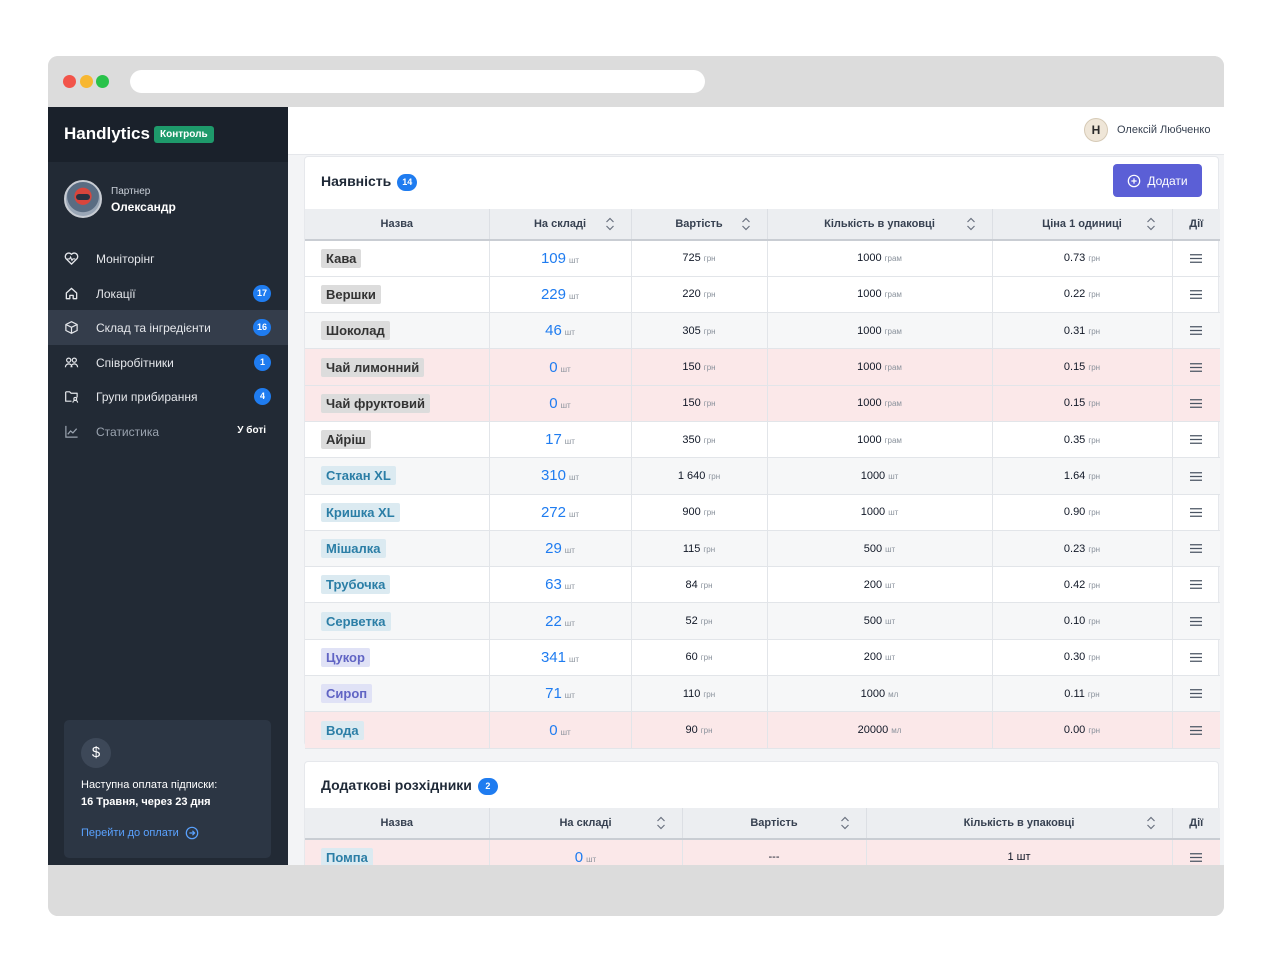 The height and width of the screenshot is (968, 1272). Describe the element at coordinates (168, 293) in the screenshot. I see `sidebar-item-locations: Локації 17` at that location.